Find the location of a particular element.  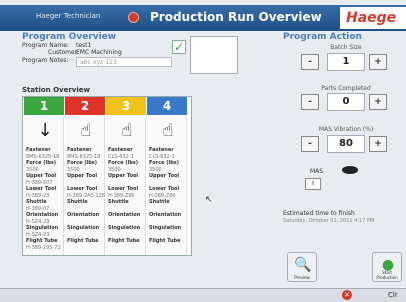

batch-minus-button: - is located at coordinates (310, 62).